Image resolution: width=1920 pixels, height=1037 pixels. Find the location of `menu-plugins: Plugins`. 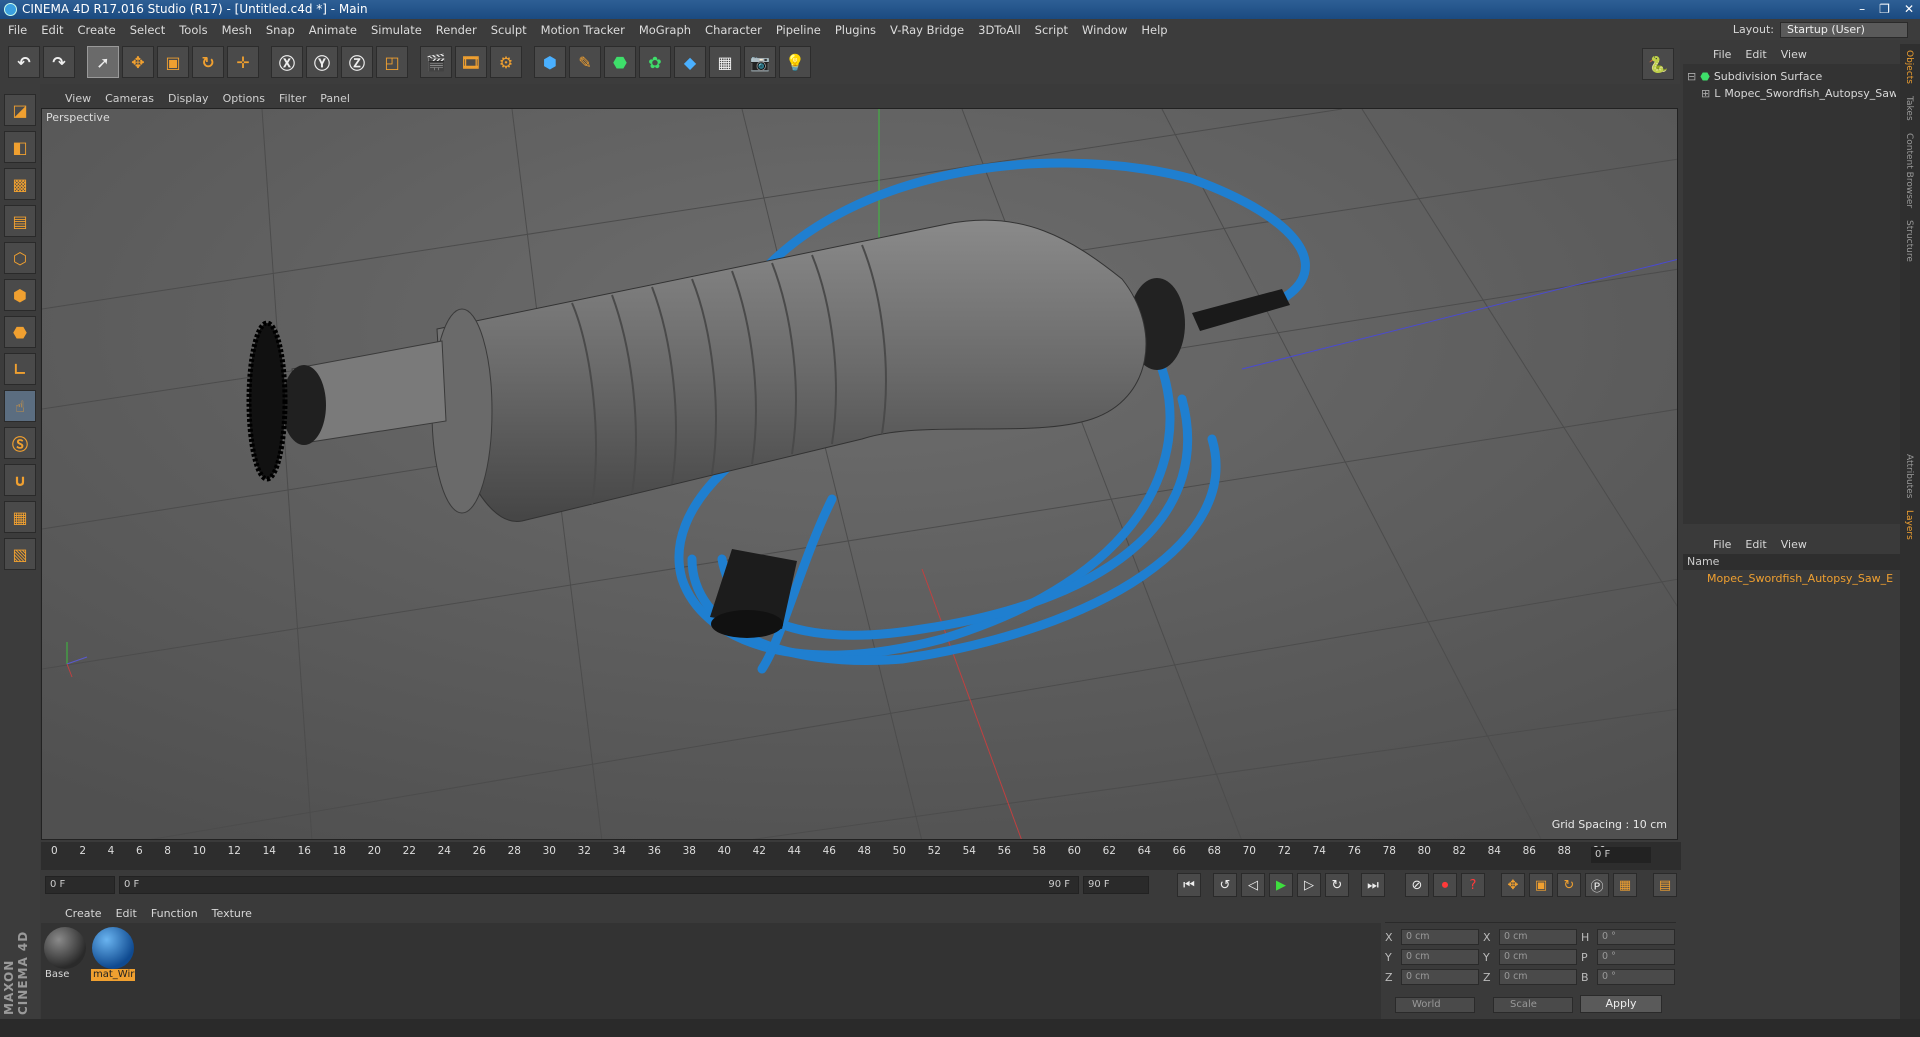

menu-plugins: Plugins is located at coordinates (855, 30).